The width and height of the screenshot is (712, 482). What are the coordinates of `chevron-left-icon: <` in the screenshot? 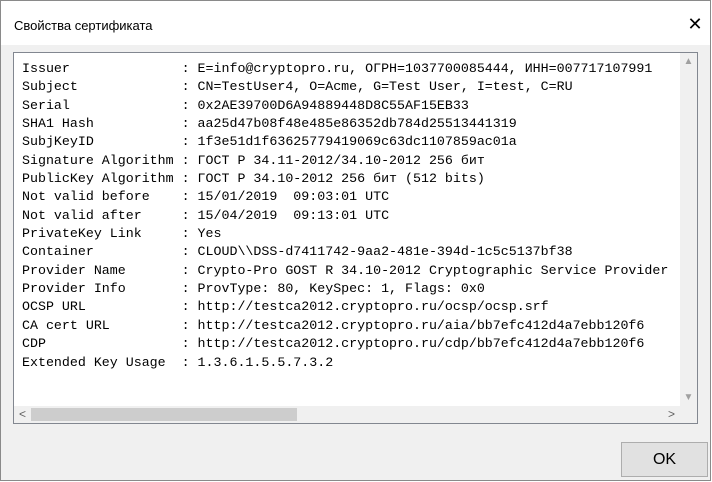 It's located at (22, 414).